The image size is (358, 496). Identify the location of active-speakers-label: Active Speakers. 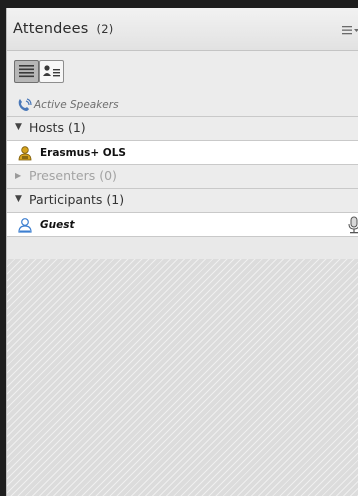
(76, 105).